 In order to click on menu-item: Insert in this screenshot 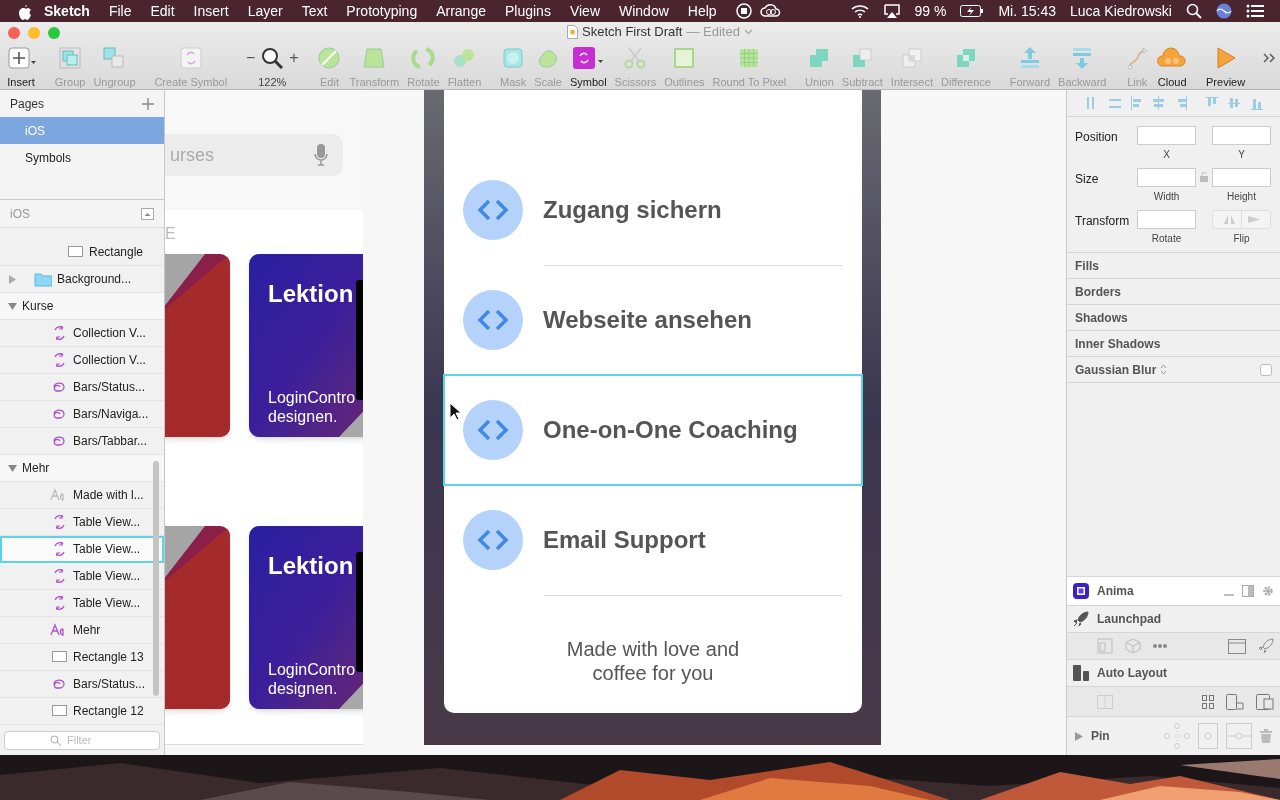, I will do `click(211, 11)`.